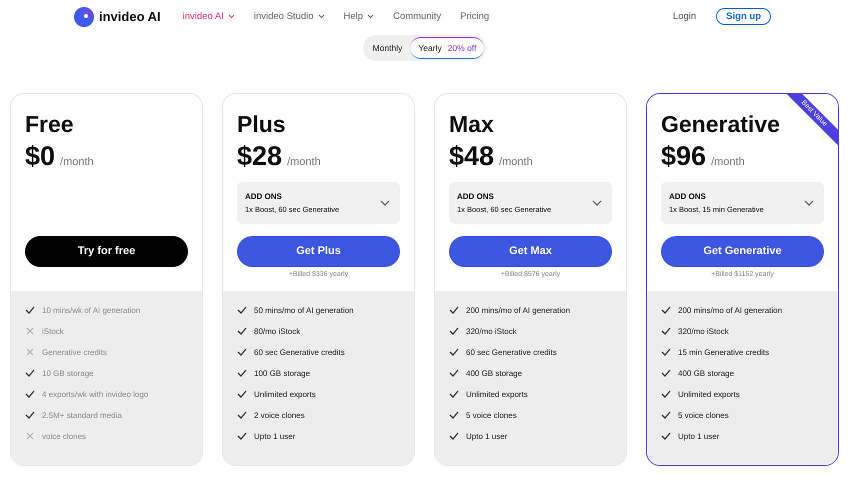 The image size is (850, 486). Describe the element at coordinates (106, 251) in the screenshot. I see `plan-button: Try for free` at that location.